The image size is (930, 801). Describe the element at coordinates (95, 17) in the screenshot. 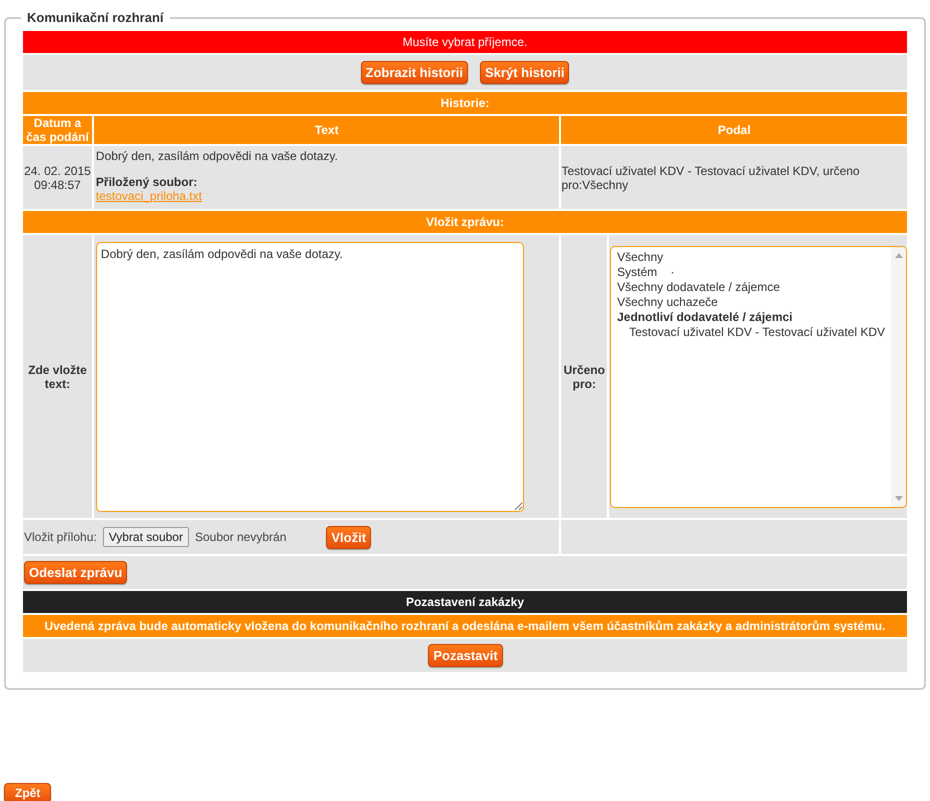

I see `panel-title: Komunikační rozhraní` at that location.